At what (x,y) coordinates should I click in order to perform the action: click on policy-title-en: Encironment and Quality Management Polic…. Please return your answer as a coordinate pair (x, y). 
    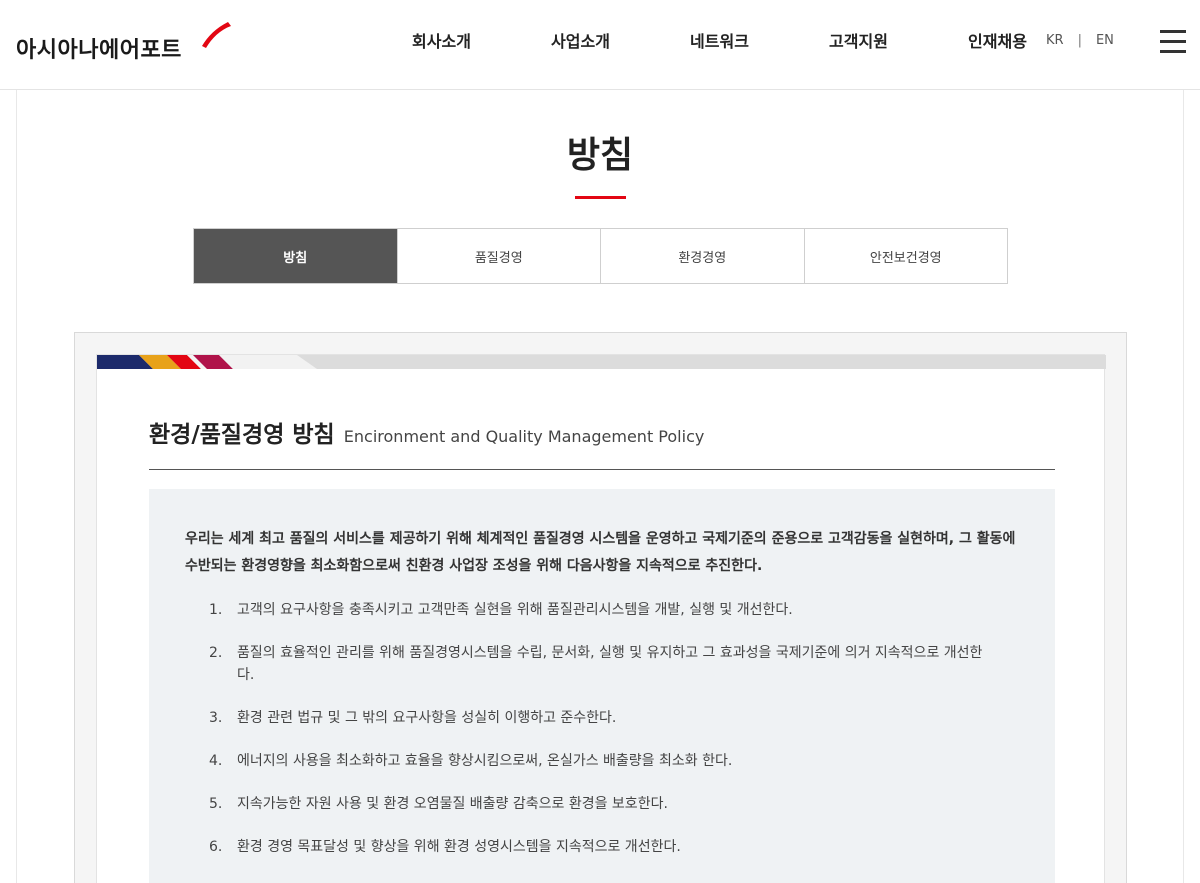
    Looking at the image, I should click on (524, 436).